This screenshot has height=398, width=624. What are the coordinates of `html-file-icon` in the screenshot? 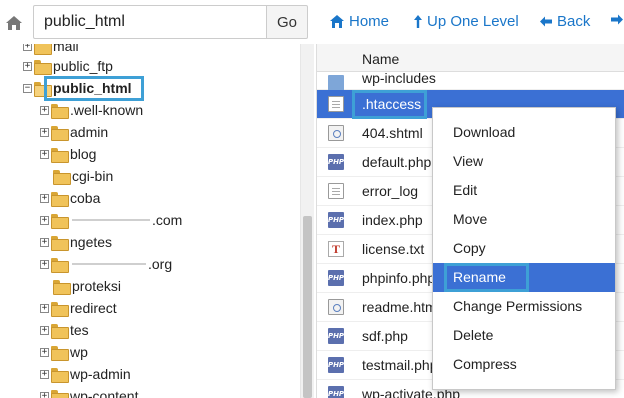 It's located at (336, 307).